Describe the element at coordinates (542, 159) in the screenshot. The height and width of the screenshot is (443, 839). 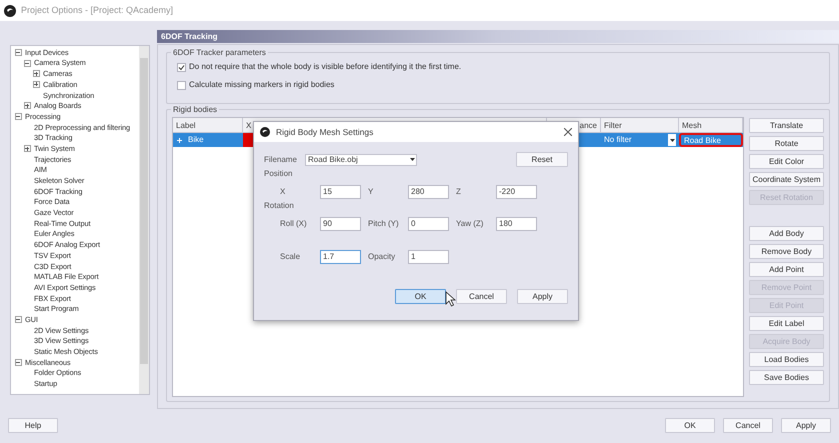
I see `button: Reset` at that location.